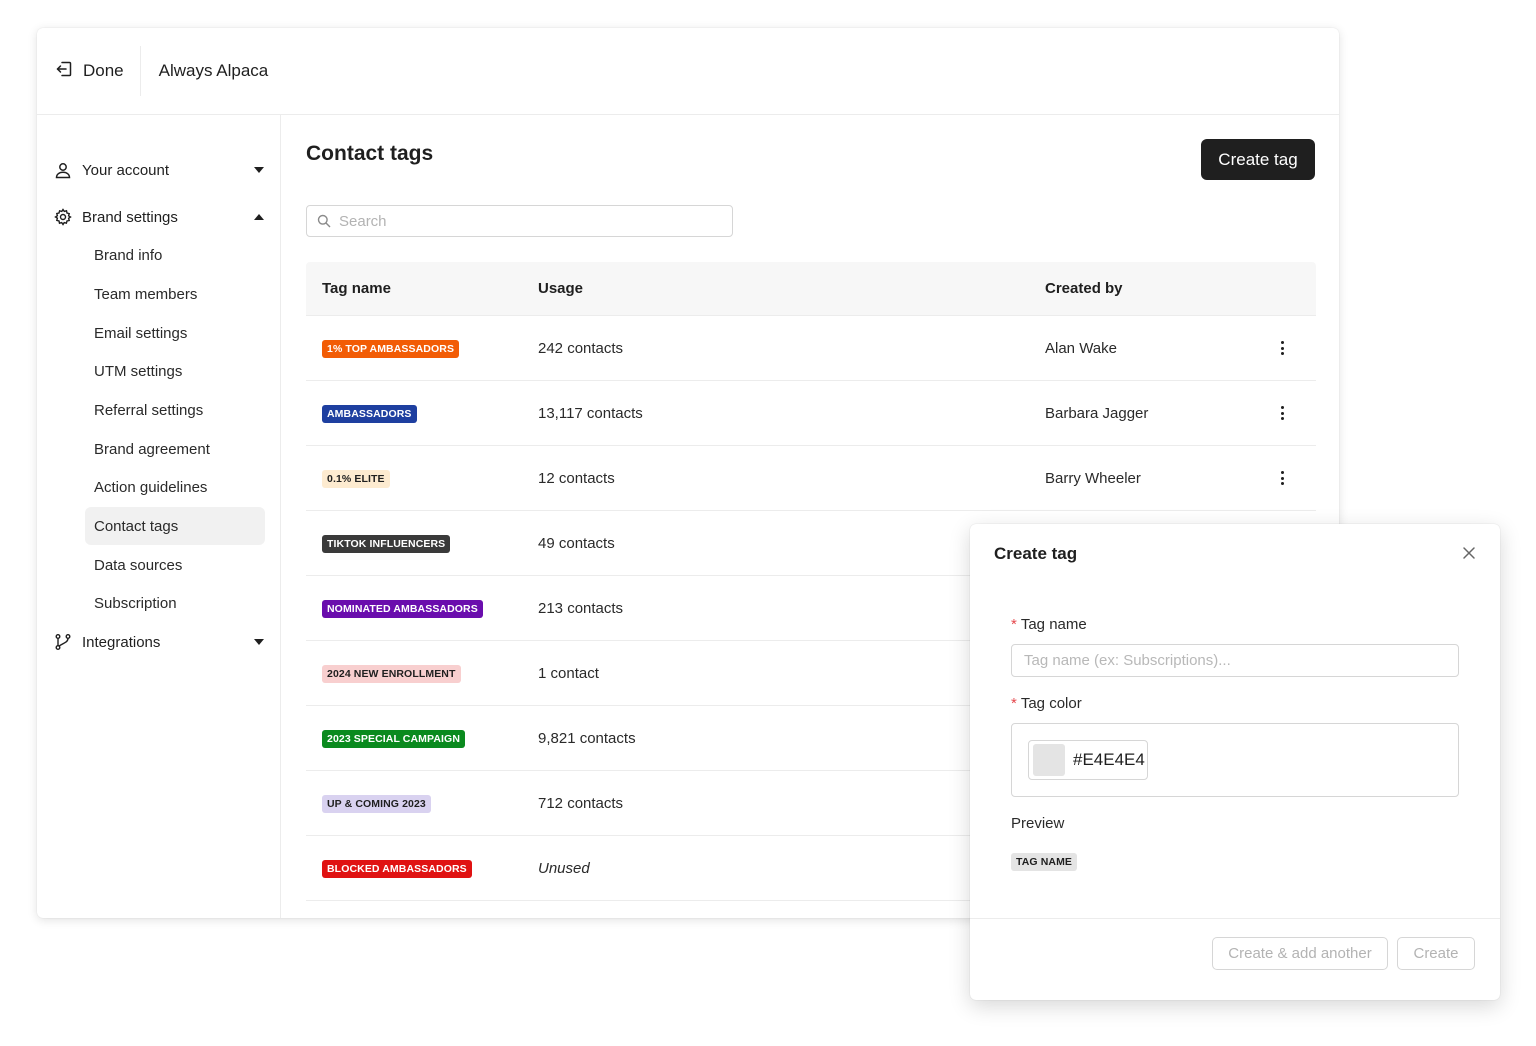 This screenshot has height=1046, width=1536. What do you see at coordinates (175, 487) in the screenshot?
I see `sidebar-item-action-guidelines: Action guidelines` at bounding box center [175, 487].